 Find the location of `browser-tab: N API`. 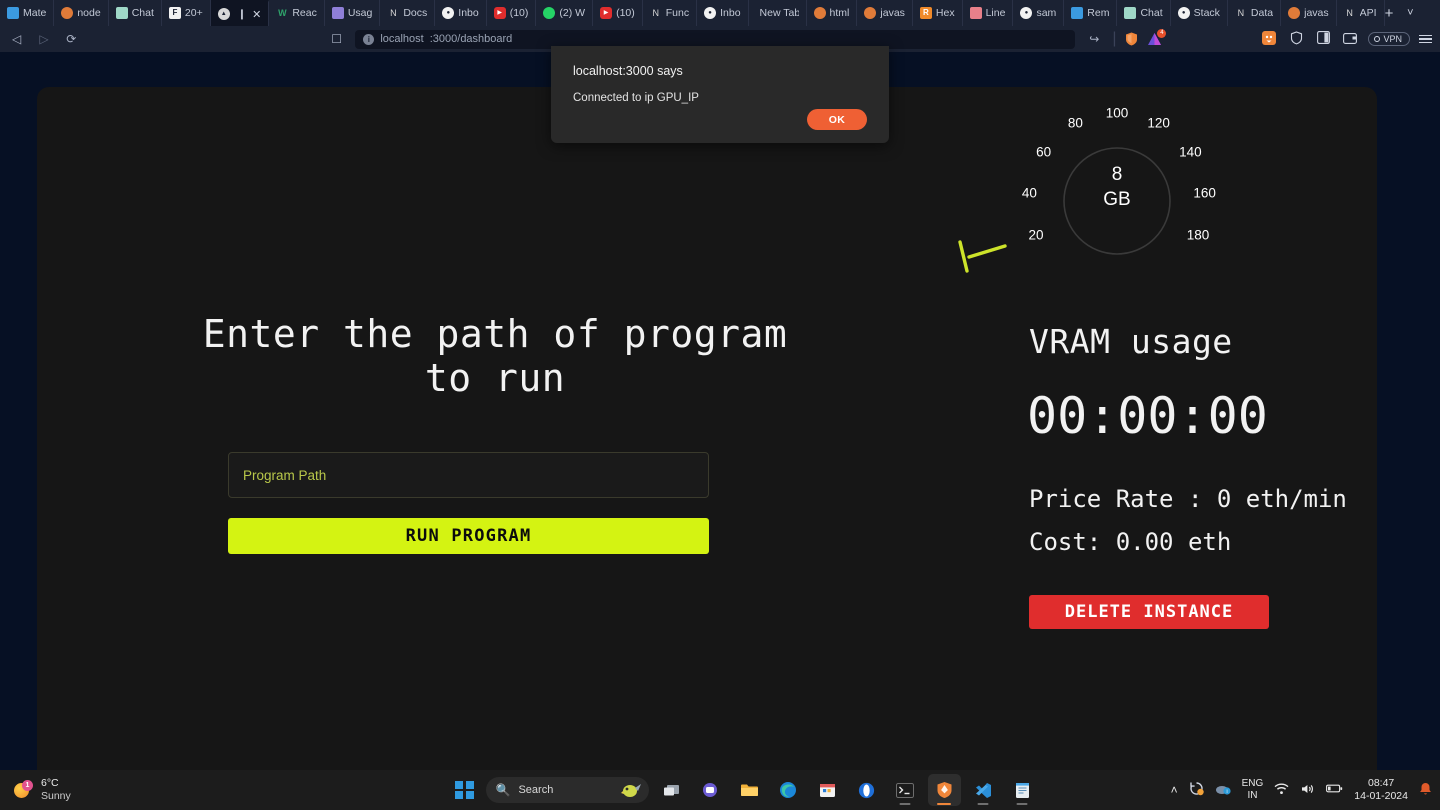

browser-tab: N API is located at coordinates (1361, 13).